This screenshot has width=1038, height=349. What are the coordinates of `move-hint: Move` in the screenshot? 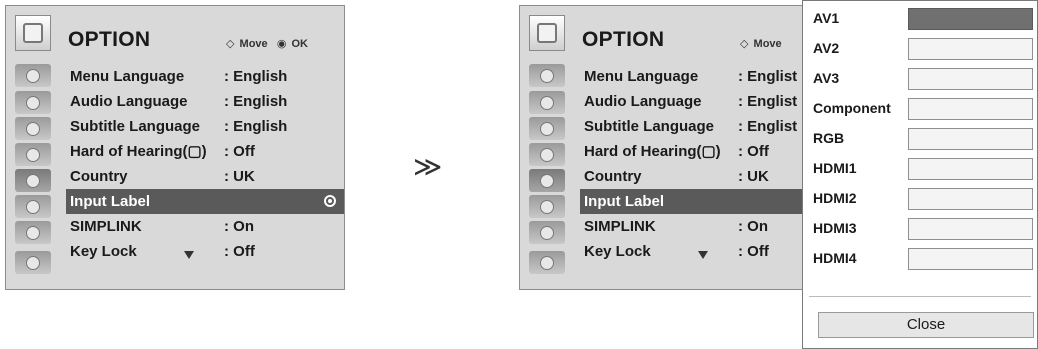 It's located at (253, 44).